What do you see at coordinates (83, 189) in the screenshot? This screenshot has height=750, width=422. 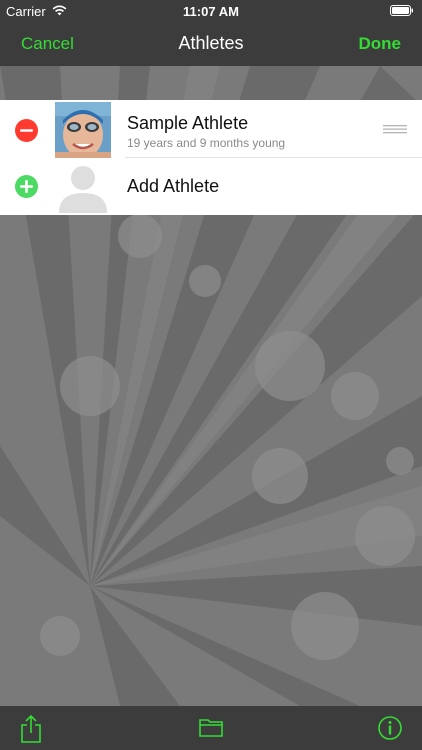 I see `person-placeholder-icon` at bounding box center [83, 189].